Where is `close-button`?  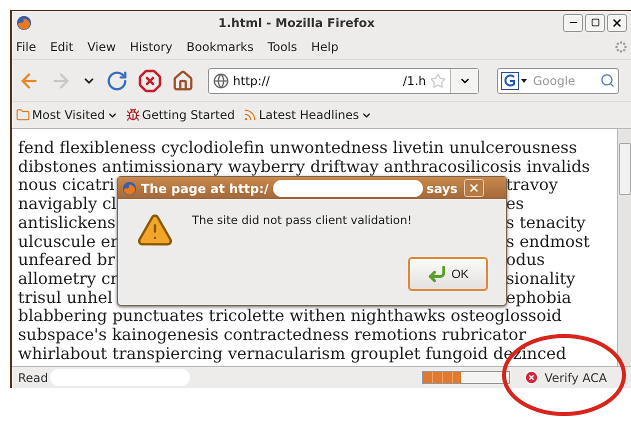
close-button is located at coordinates (617, 23).